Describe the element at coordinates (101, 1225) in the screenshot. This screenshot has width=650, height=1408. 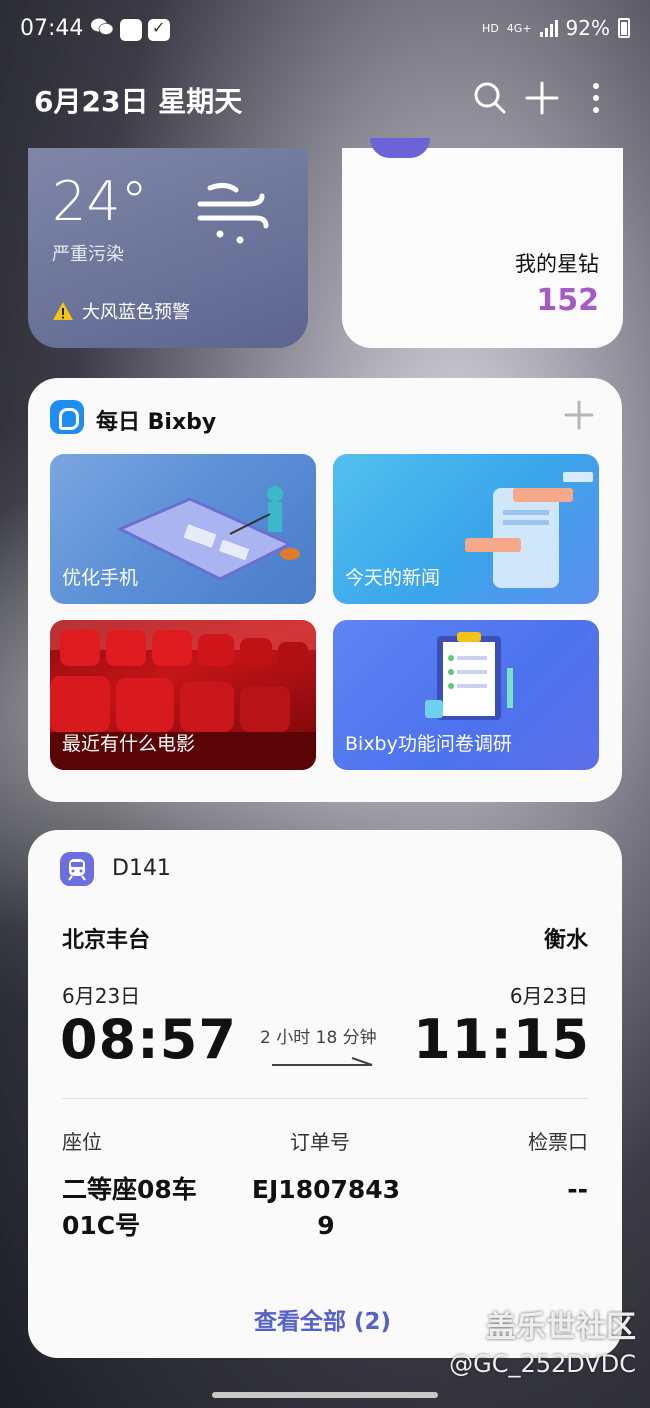
I see `seat-line-2: 01C号` at that location.